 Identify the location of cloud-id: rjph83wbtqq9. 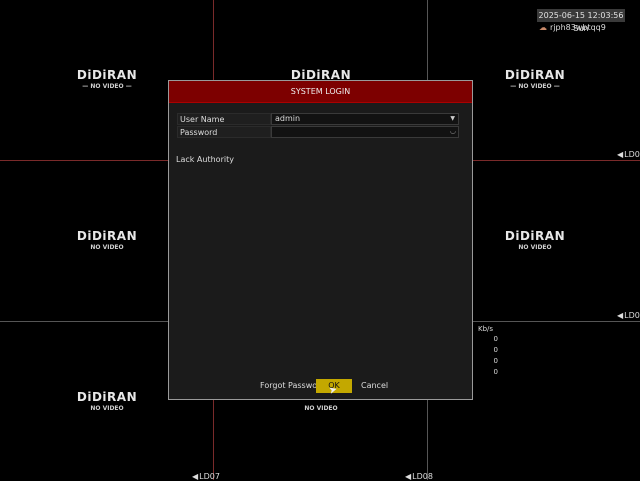
(578, 27).